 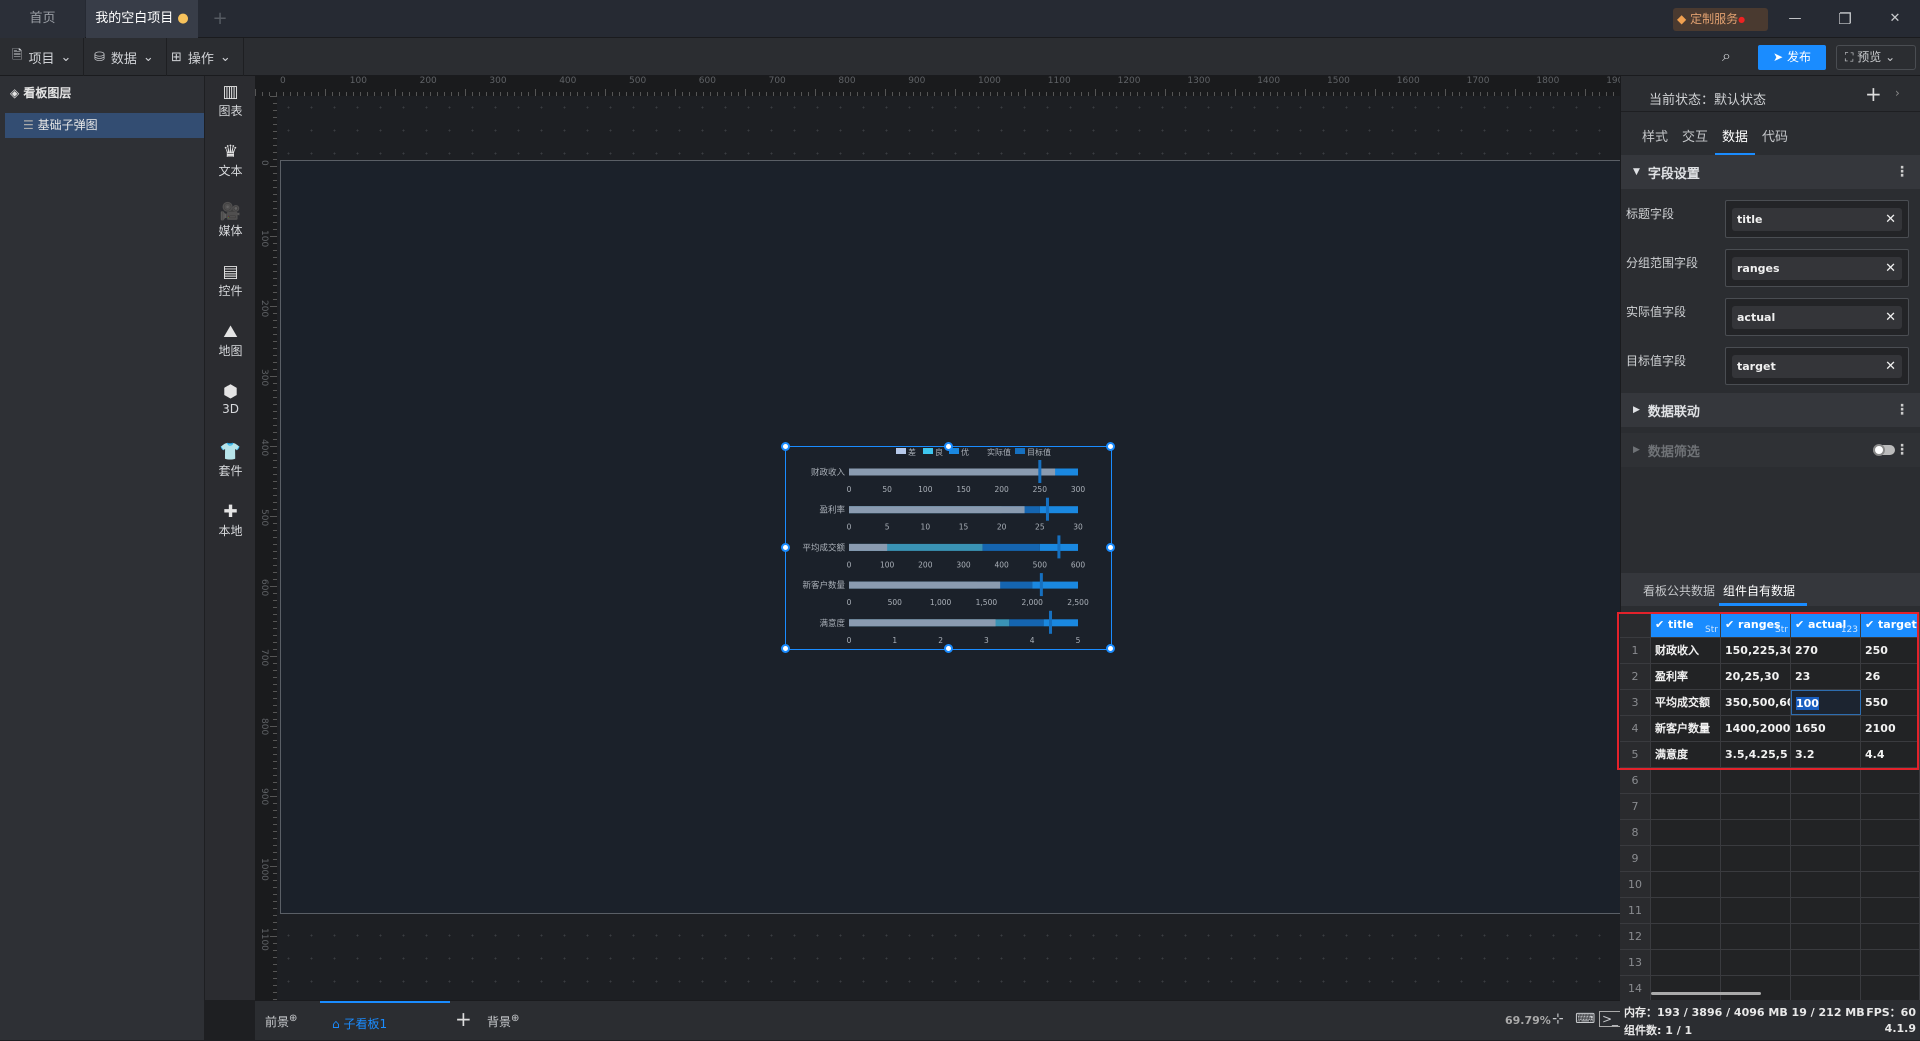 What do you see at coordinates (104, 125) in the screenshot?
I see `layer-item-bullet-chart: ☰ 基础子弹图` at bounding box center [104, 125].